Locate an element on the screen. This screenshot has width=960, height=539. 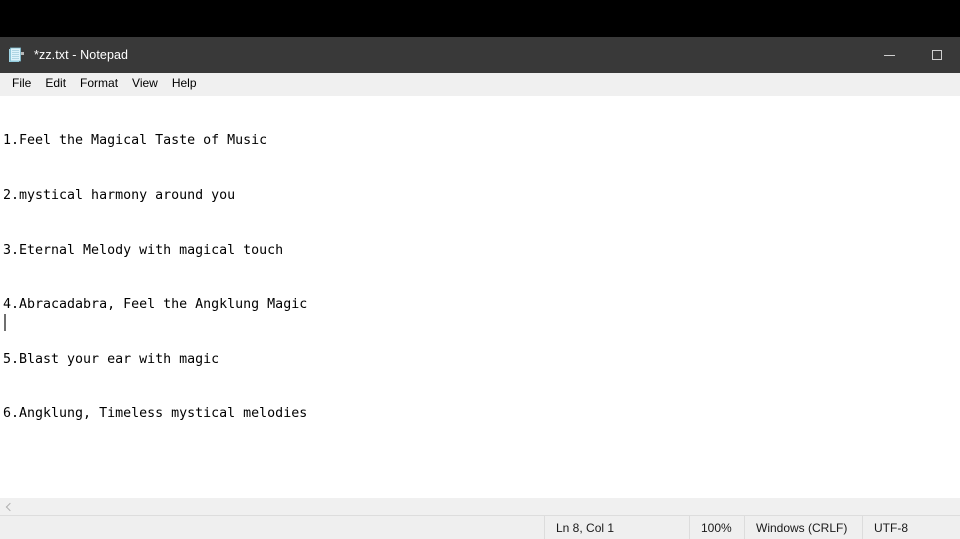
scroll-left-button is located at coordinates (8, 506).